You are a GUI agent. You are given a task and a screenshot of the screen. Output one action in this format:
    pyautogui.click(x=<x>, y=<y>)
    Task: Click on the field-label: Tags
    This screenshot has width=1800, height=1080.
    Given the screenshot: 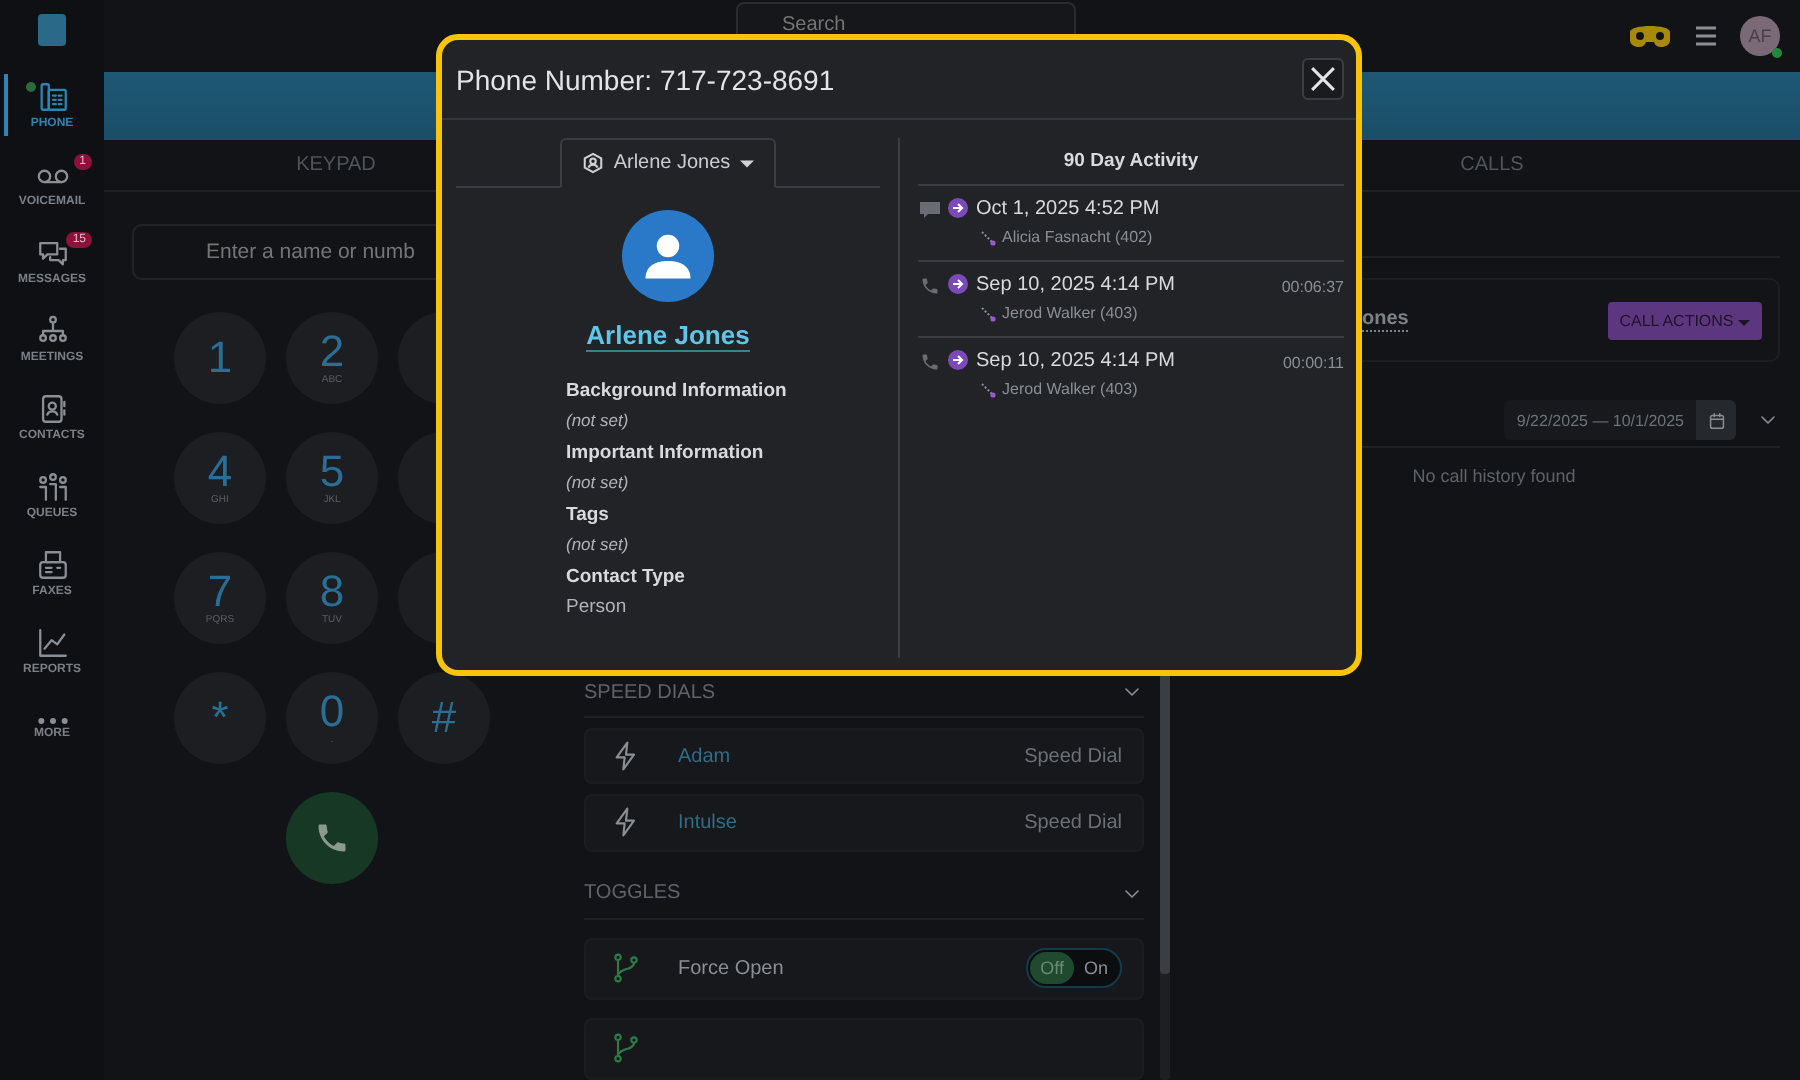 What is the action you would take?
    pyautogui.click(x=588, y=515)
    